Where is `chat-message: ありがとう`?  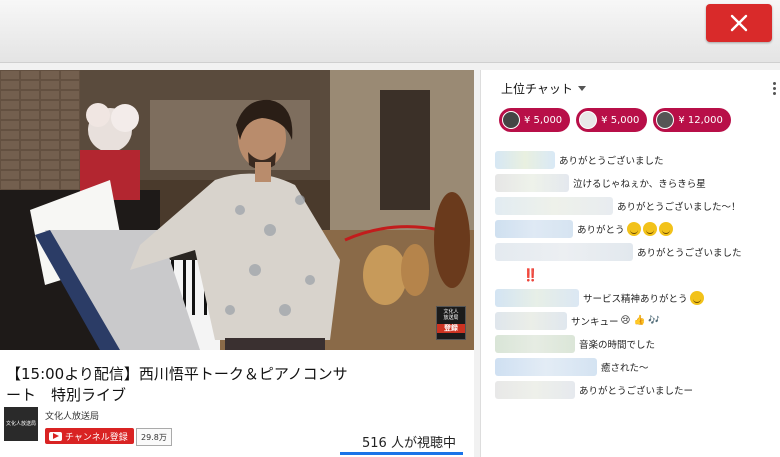
chat-message: ありがとう is located at coordinates (637, 228).